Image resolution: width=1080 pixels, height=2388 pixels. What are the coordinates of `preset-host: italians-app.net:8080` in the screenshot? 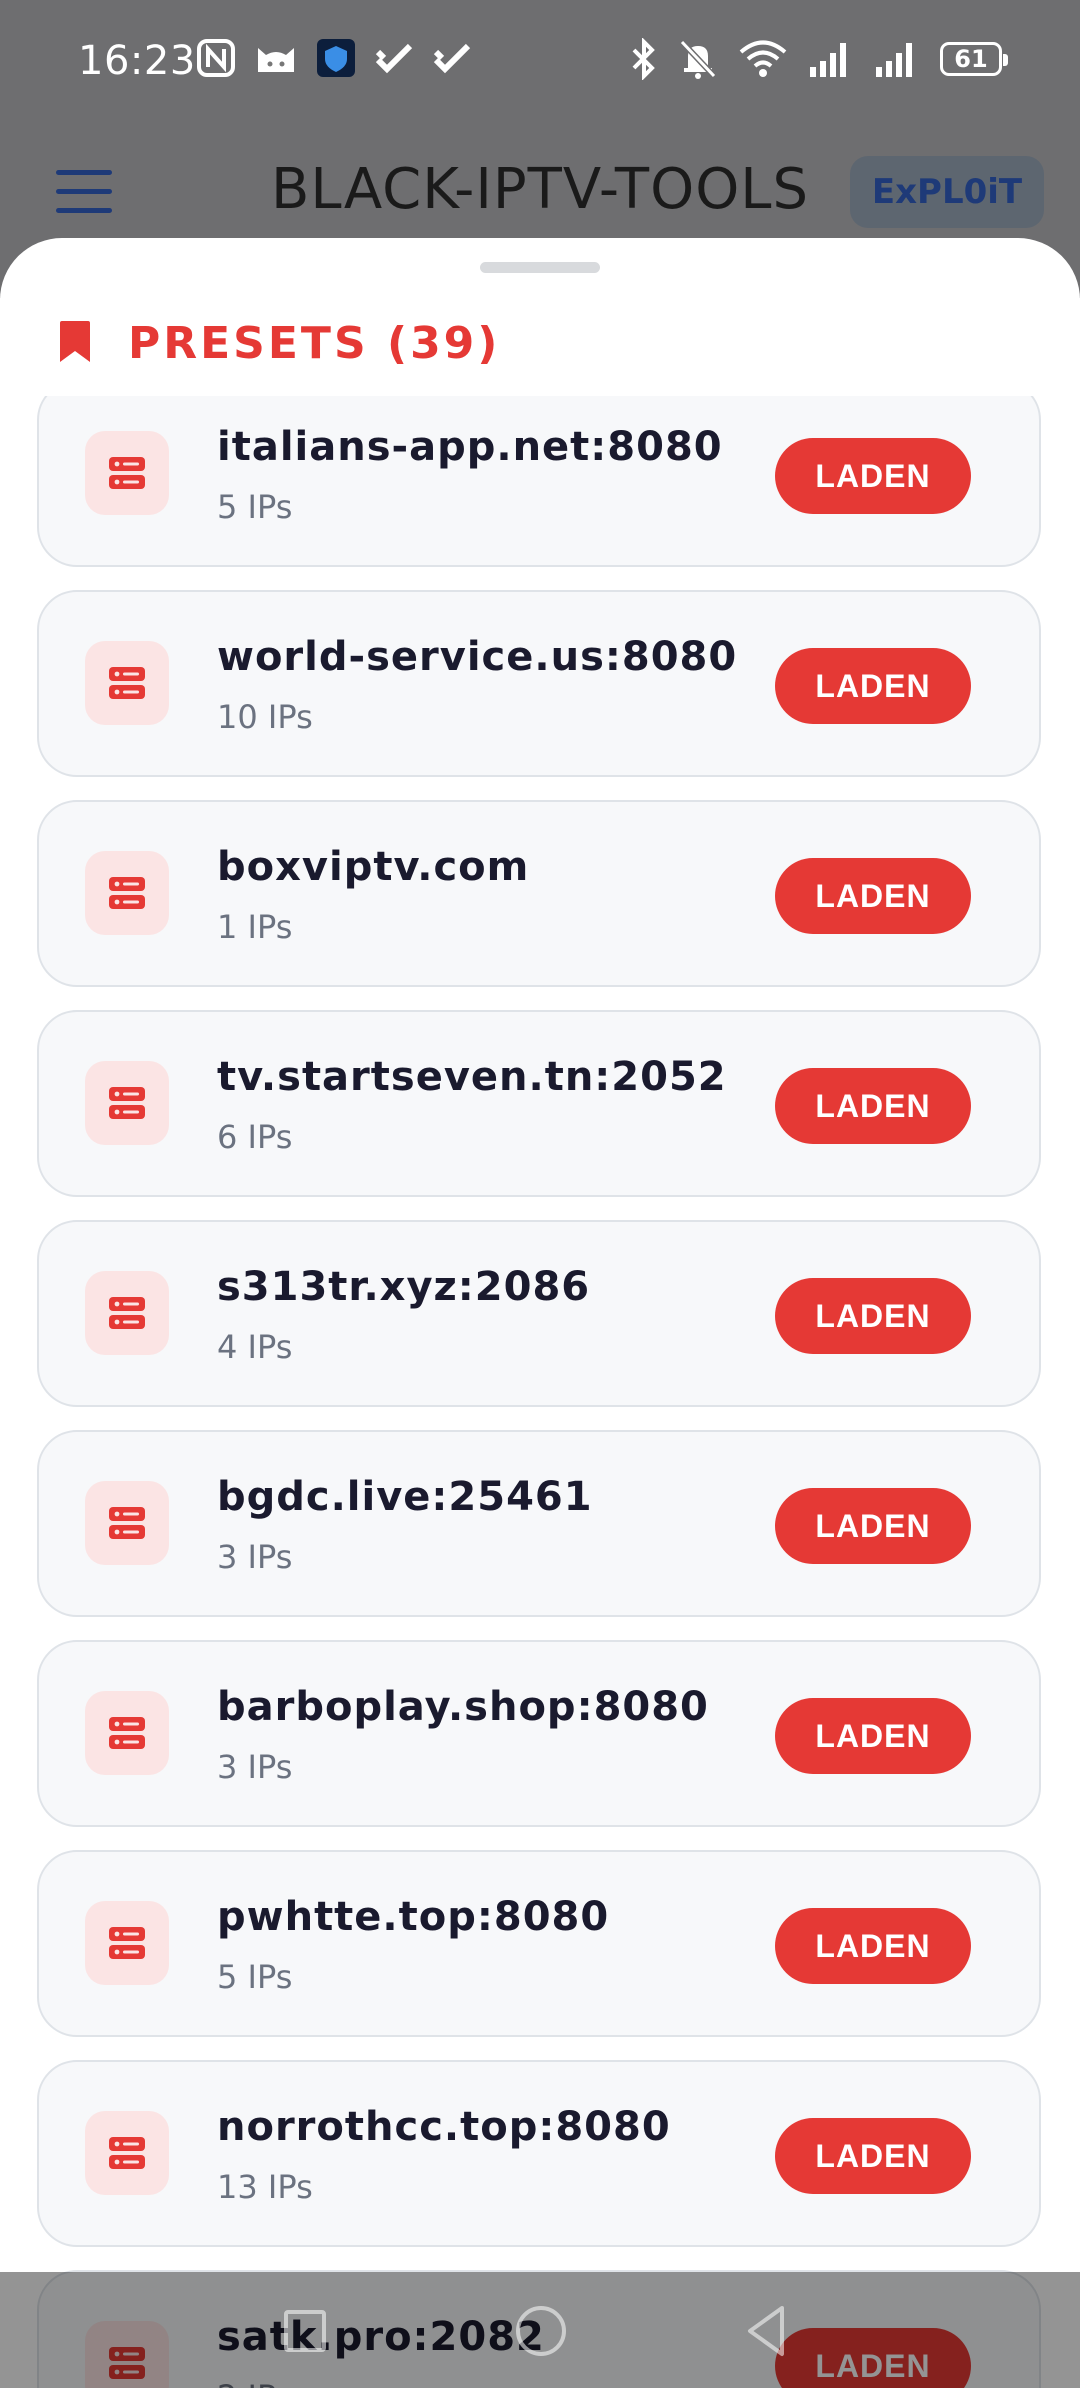 It's located at (470, 447).